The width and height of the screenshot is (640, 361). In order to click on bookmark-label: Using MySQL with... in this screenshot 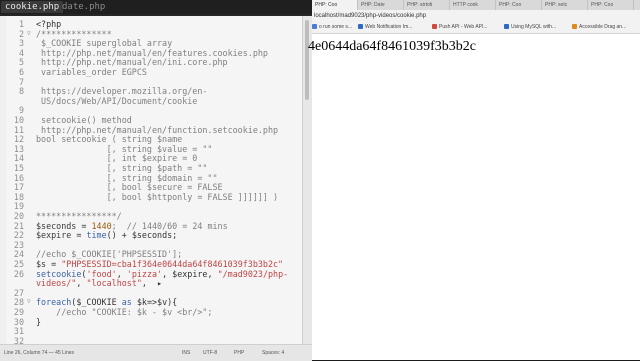, I will do `click(534, 27)`.